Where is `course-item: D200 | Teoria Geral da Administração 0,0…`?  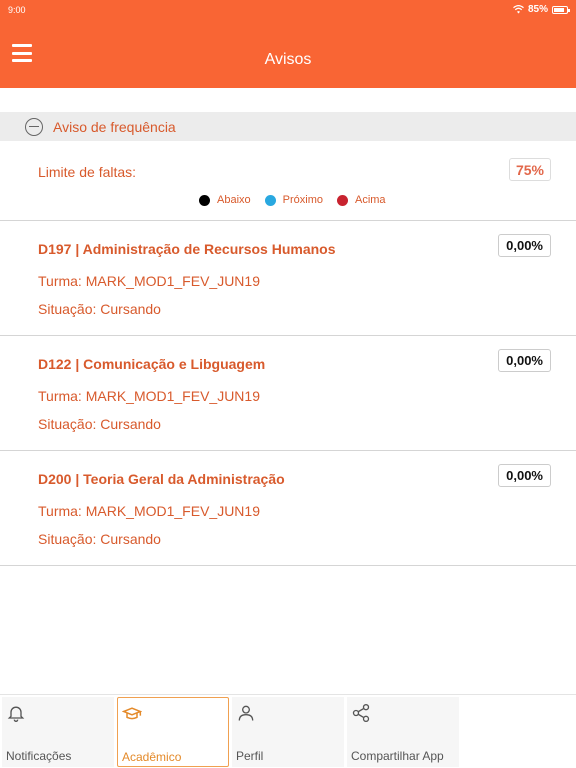 course-item: D200 | Teoria Geral da Administração 0,0… is located at coordinates (288, 508).